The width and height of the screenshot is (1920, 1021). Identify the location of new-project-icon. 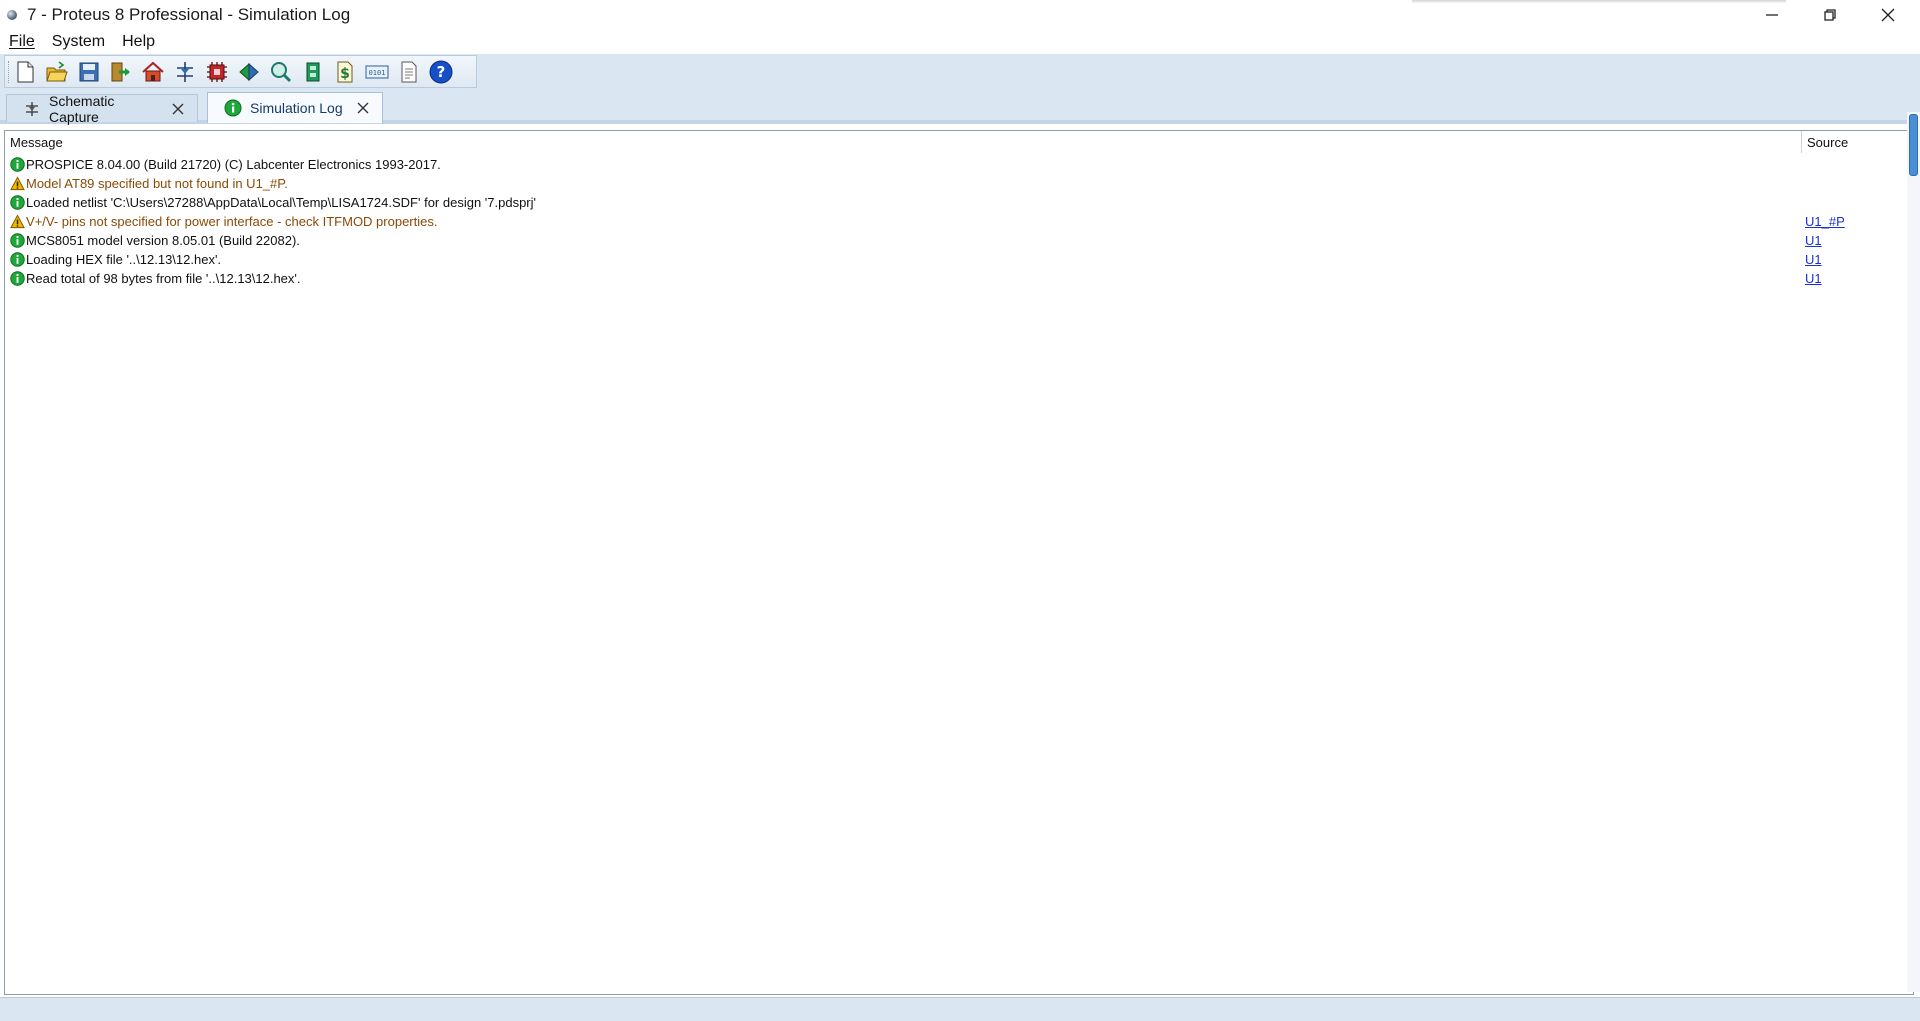
(25, 71).